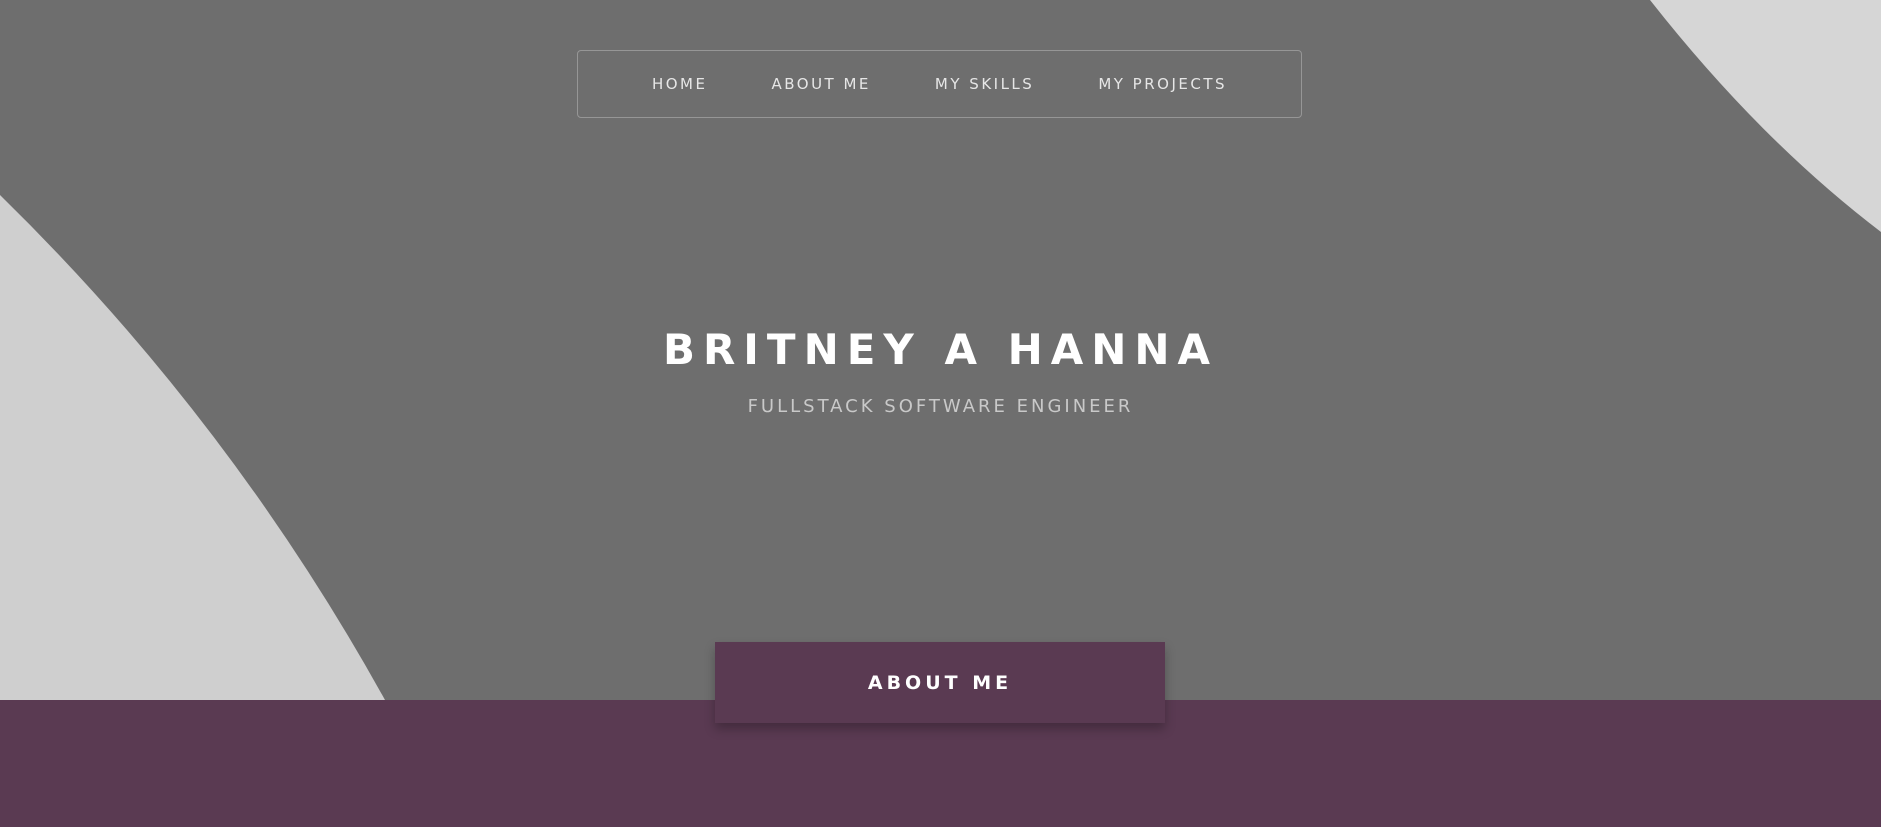 This screenshot has height=827, width=1881. What do you see at coordinates (984, 84) in the screenshot?
I see `nav-skills-link: MY SKILLS` at bounding box center [984, 84].